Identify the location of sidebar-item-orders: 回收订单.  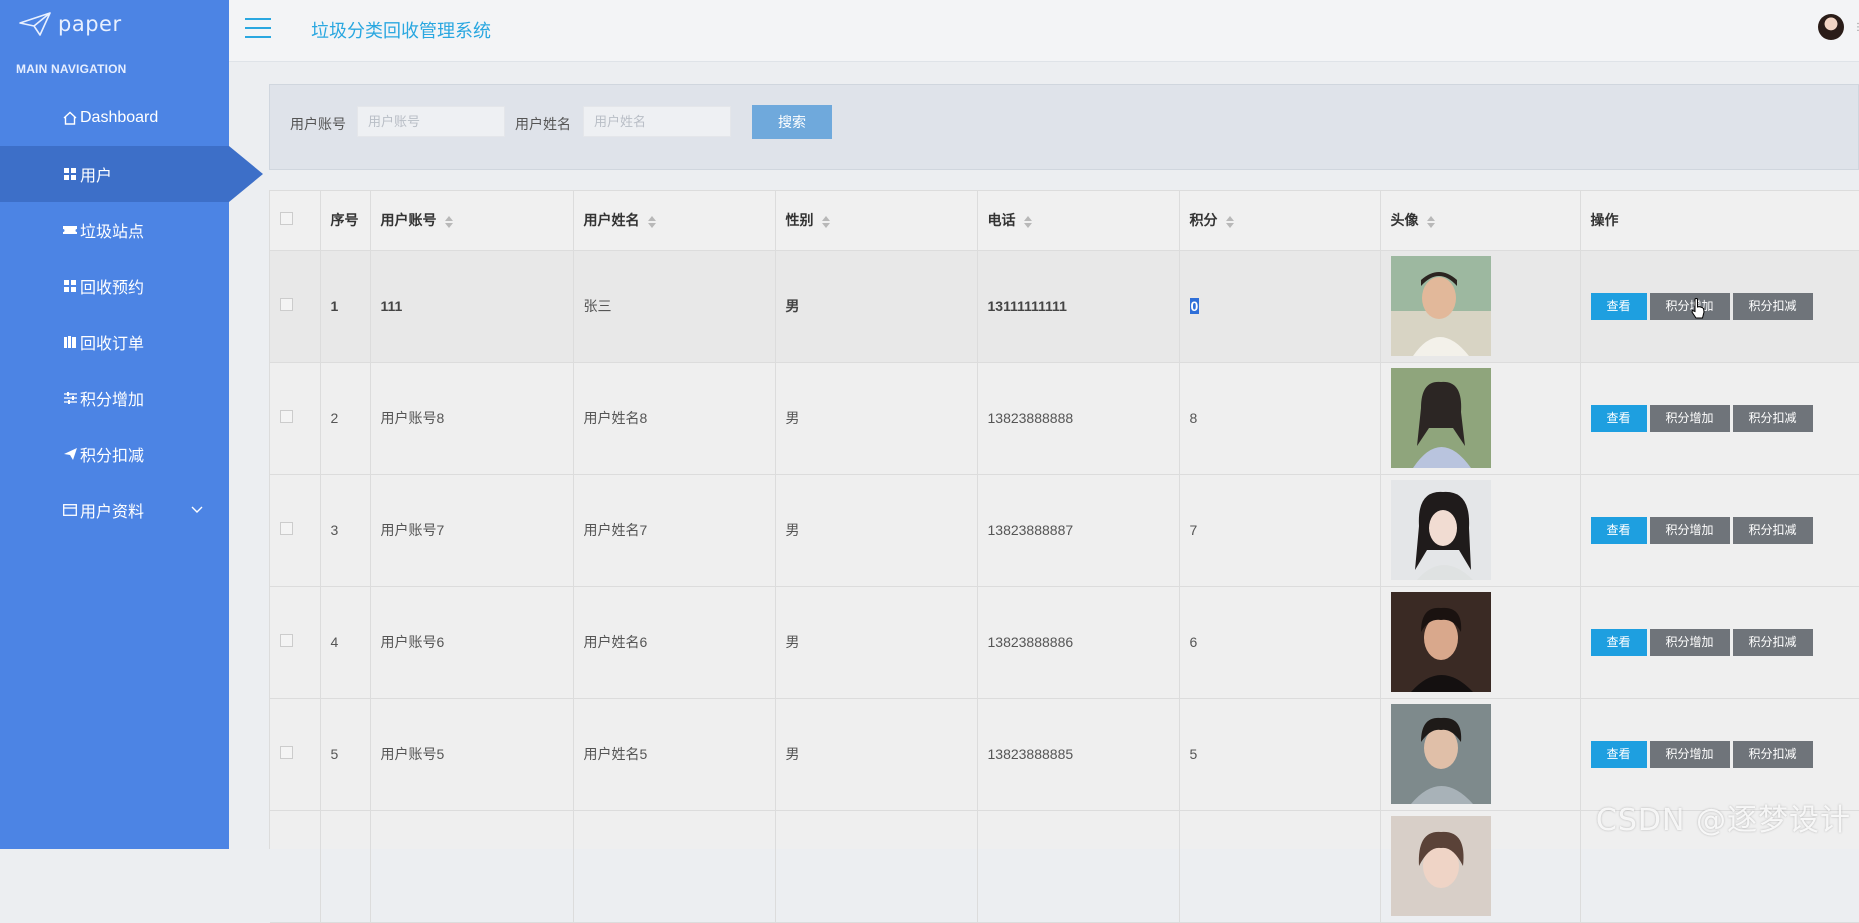
(114, 342).